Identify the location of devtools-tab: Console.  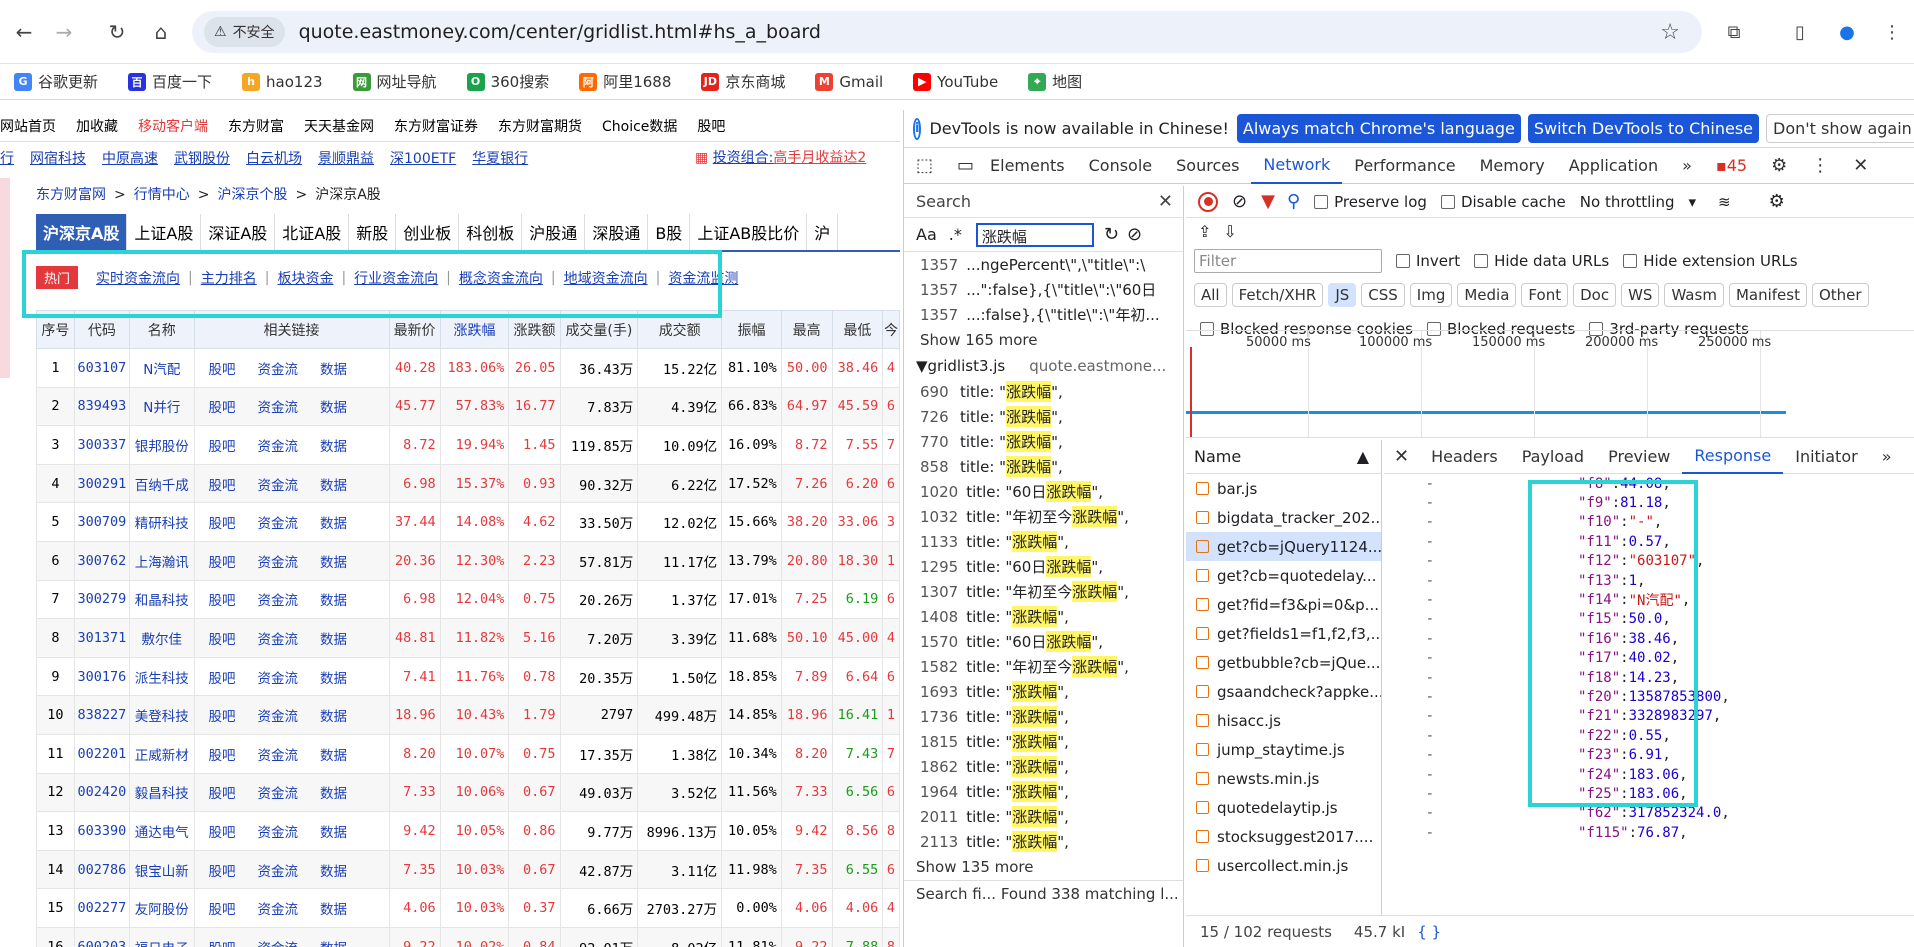
(1121, 166).